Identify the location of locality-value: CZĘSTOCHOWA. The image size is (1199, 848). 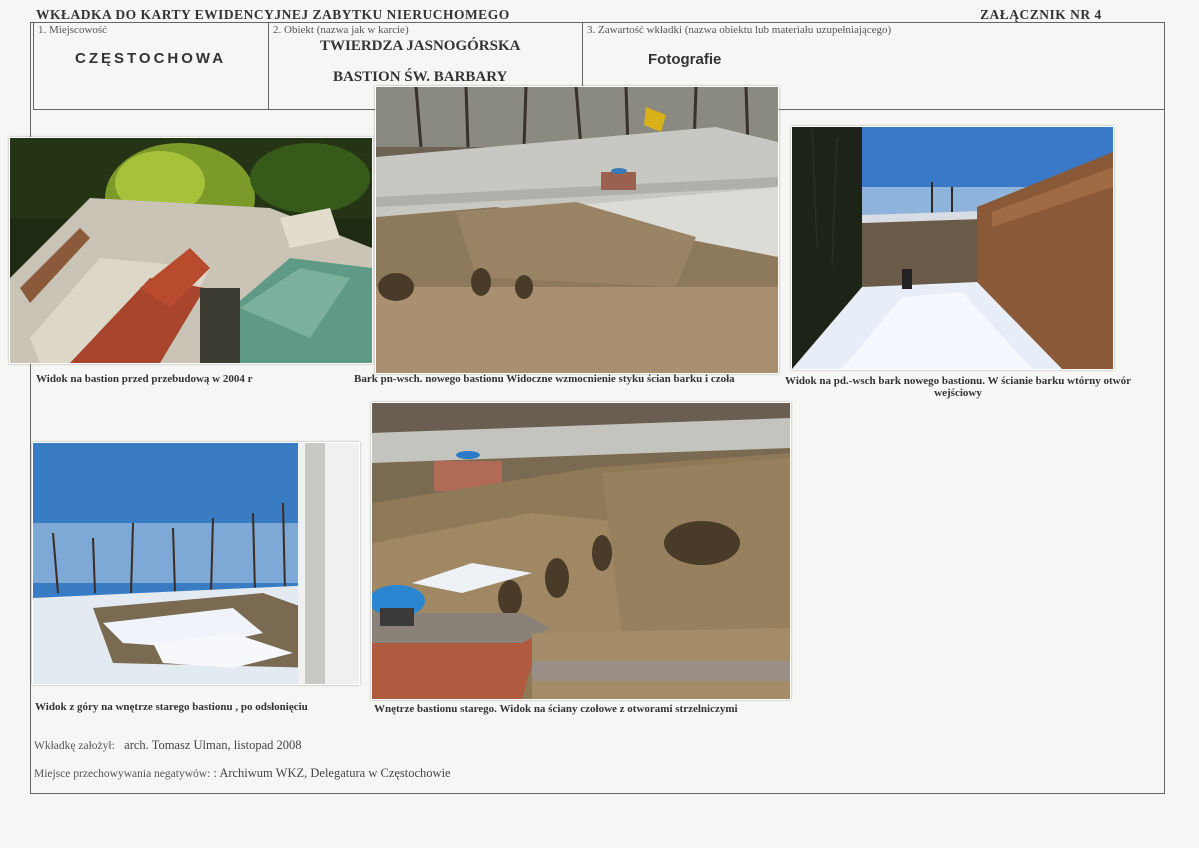
(151, 58).